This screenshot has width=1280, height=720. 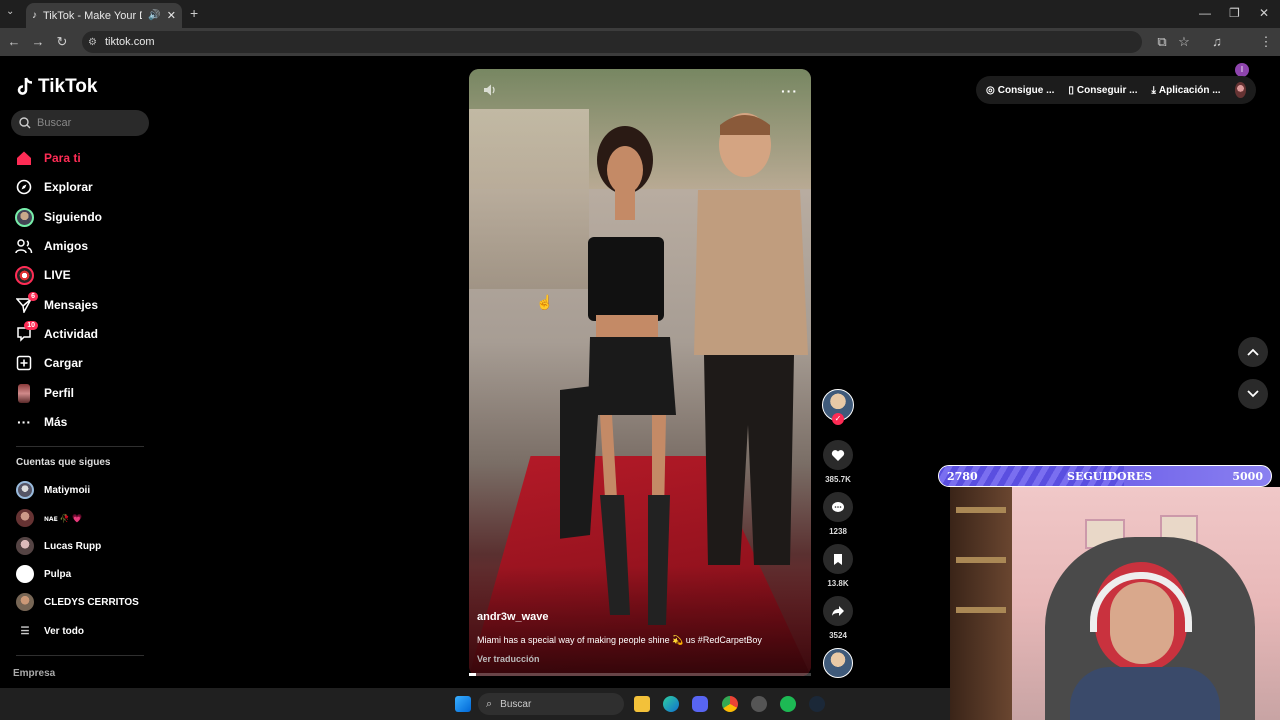 I want to click on activity-icon: 10, so click(x=26, y=332).